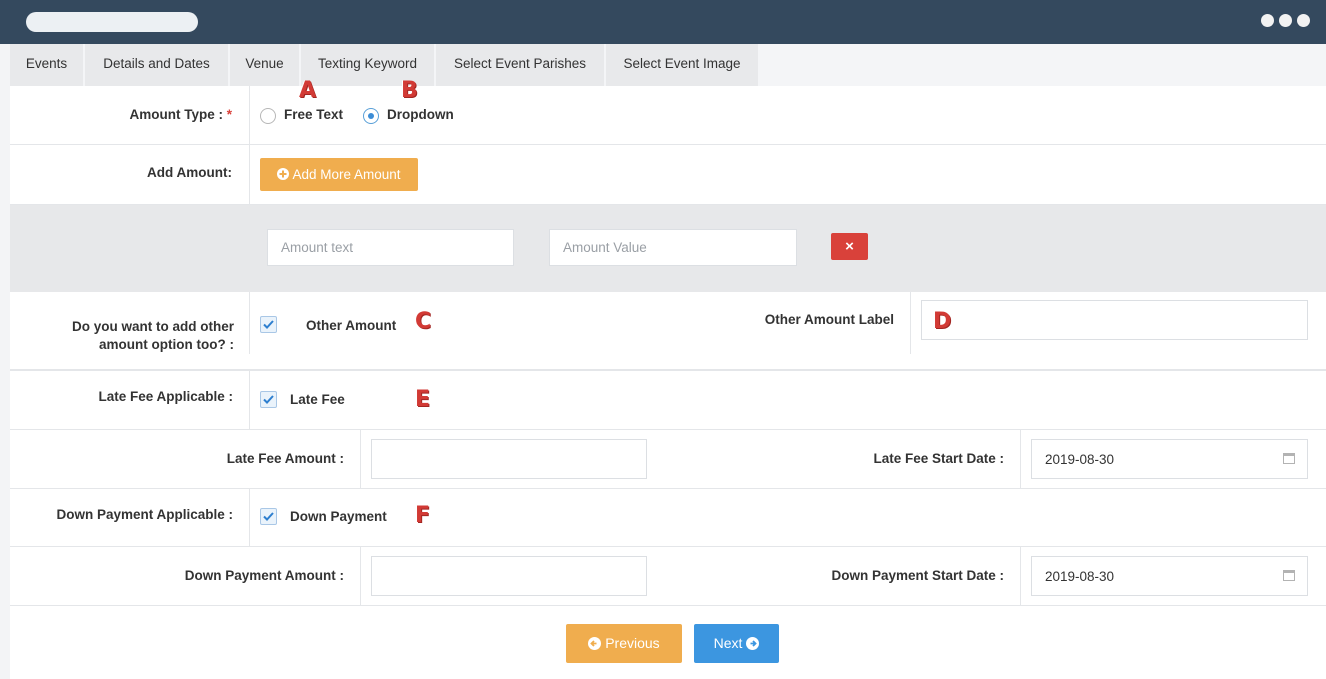 Image resolution: width=1326 pixels, height=679 pixels. Describe the element at coordinates (157, 65) in the screenshot. I see `tab-details-and-dates: Details and Dates` at that location.